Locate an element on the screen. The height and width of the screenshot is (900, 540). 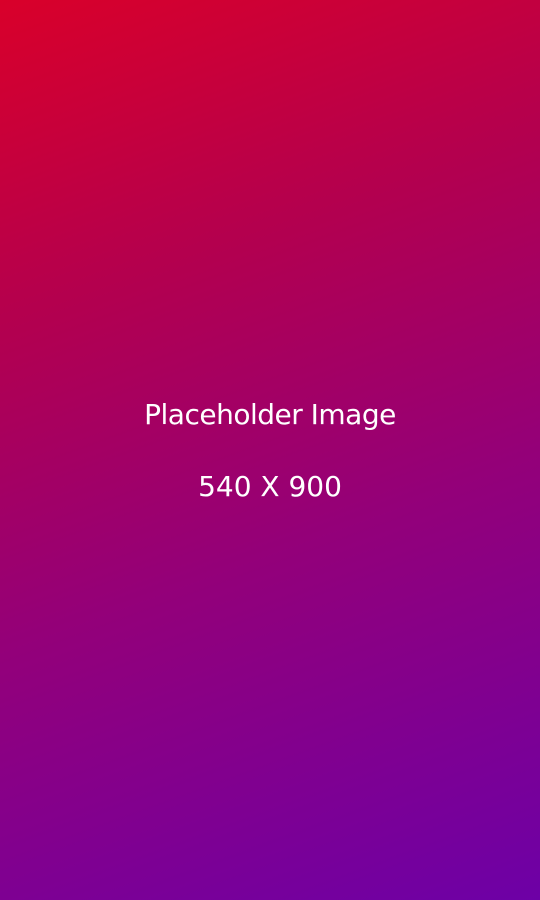
placeholder-title: Placeholder Image is located at coordinates (270, 414).